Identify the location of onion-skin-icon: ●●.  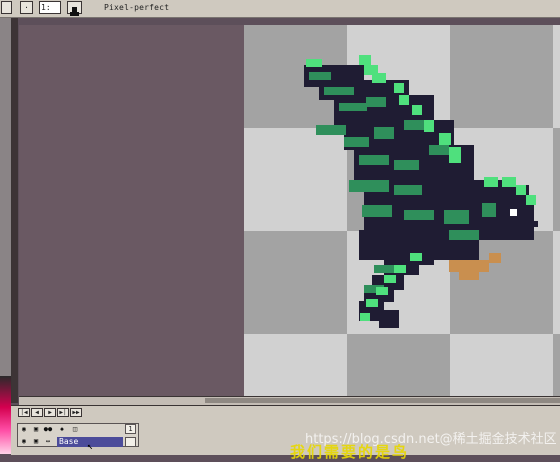
(48, 429).